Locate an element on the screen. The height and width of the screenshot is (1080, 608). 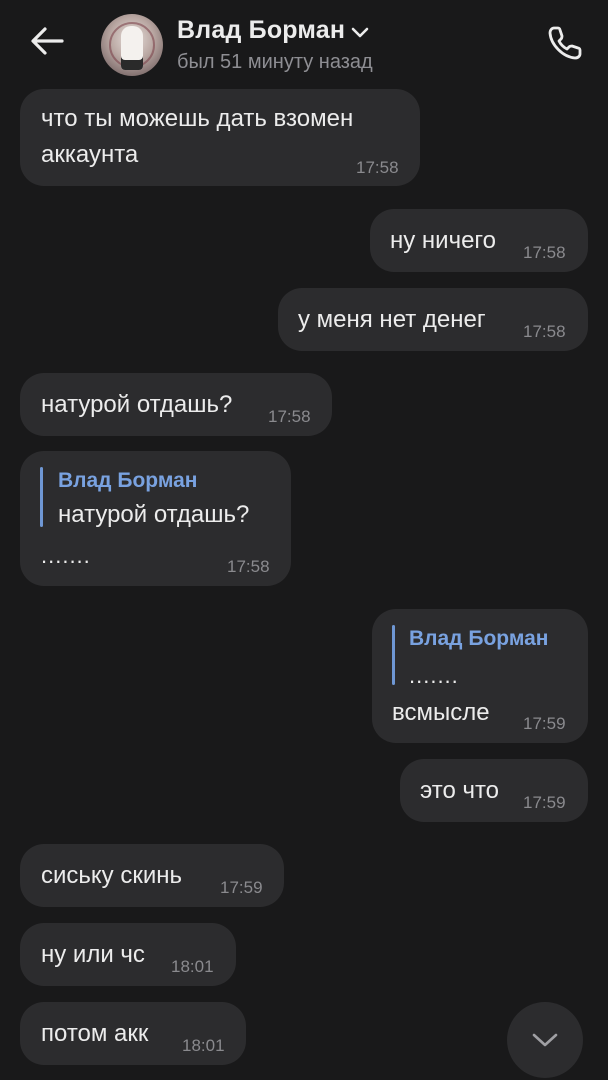
contact-name: Влад Борман is located at coordinates (261, 30).